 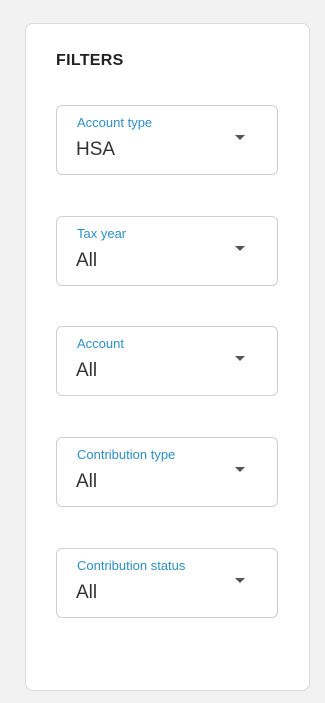 What do you see at coordinates (115, 122) in the screenshot?
I see `account-type-label: Account type` at bounding box center [115, 122].